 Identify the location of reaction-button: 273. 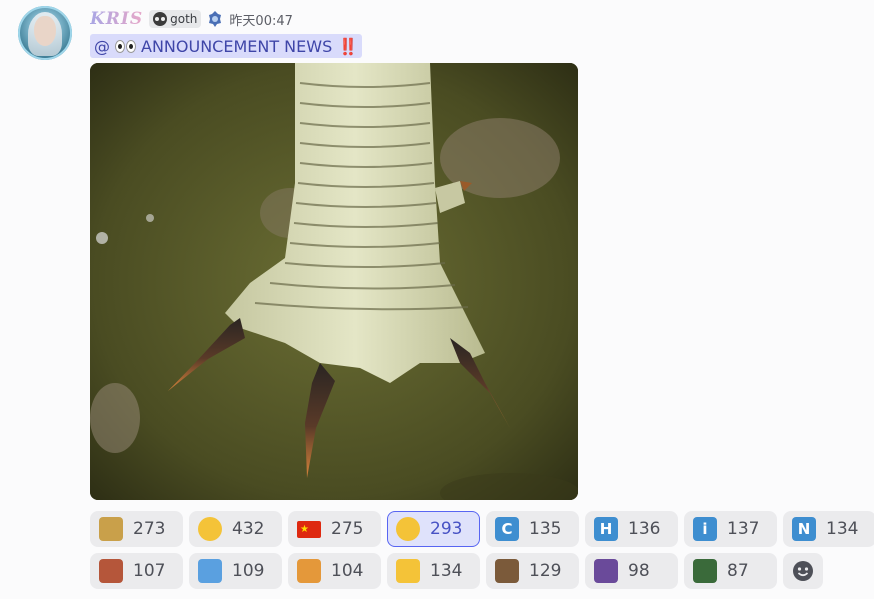
(136, 529).